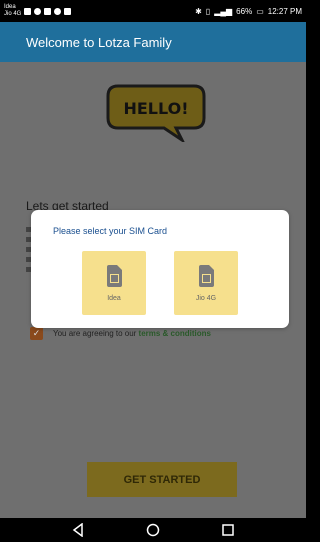  I want to click on sim-option-label: Jio 4G, so click(206, 298).